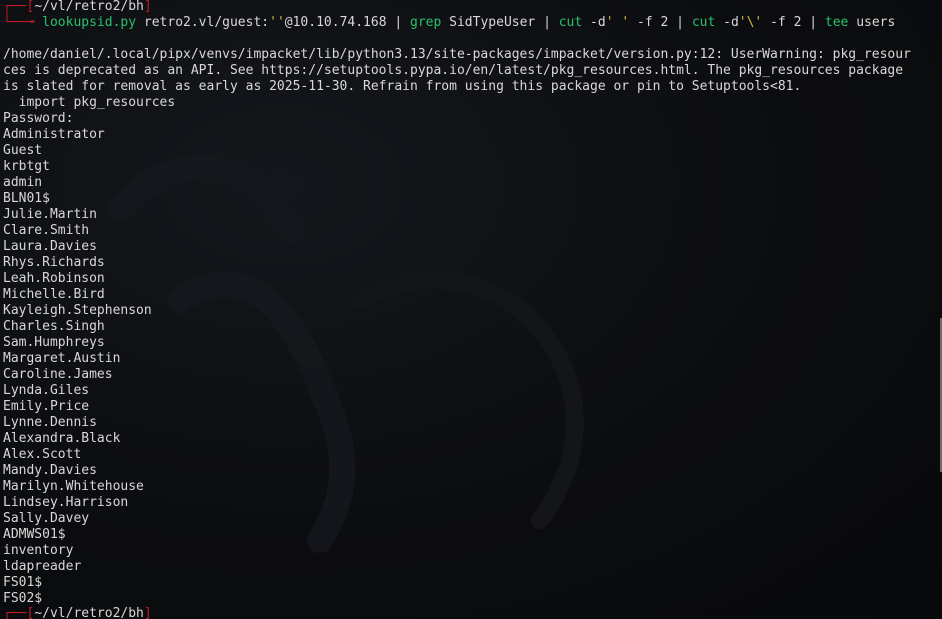  What do you see at coordinates (50, 214) in the screenshot?
I see `user-output-line: Julie.Martin` at bounding box center [50, 214].